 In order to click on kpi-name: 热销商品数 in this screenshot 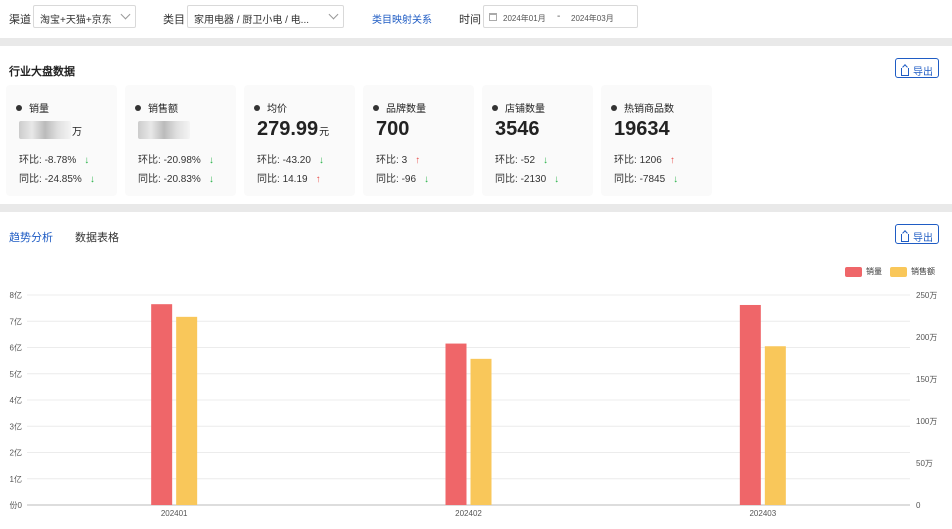, I will do `click(642, 107)`.